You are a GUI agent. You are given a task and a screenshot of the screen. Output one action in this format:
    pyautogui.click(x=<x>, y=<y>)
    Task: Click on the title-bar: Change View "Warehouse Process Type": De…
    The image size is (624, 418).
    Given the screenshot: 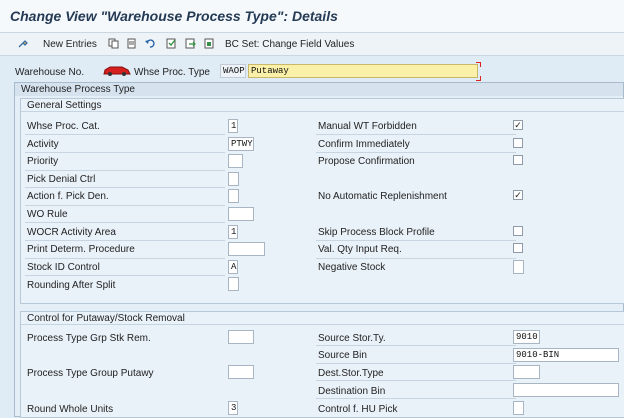 What is the action you would take?
    pyautogui.click(x=312, y=16)
    